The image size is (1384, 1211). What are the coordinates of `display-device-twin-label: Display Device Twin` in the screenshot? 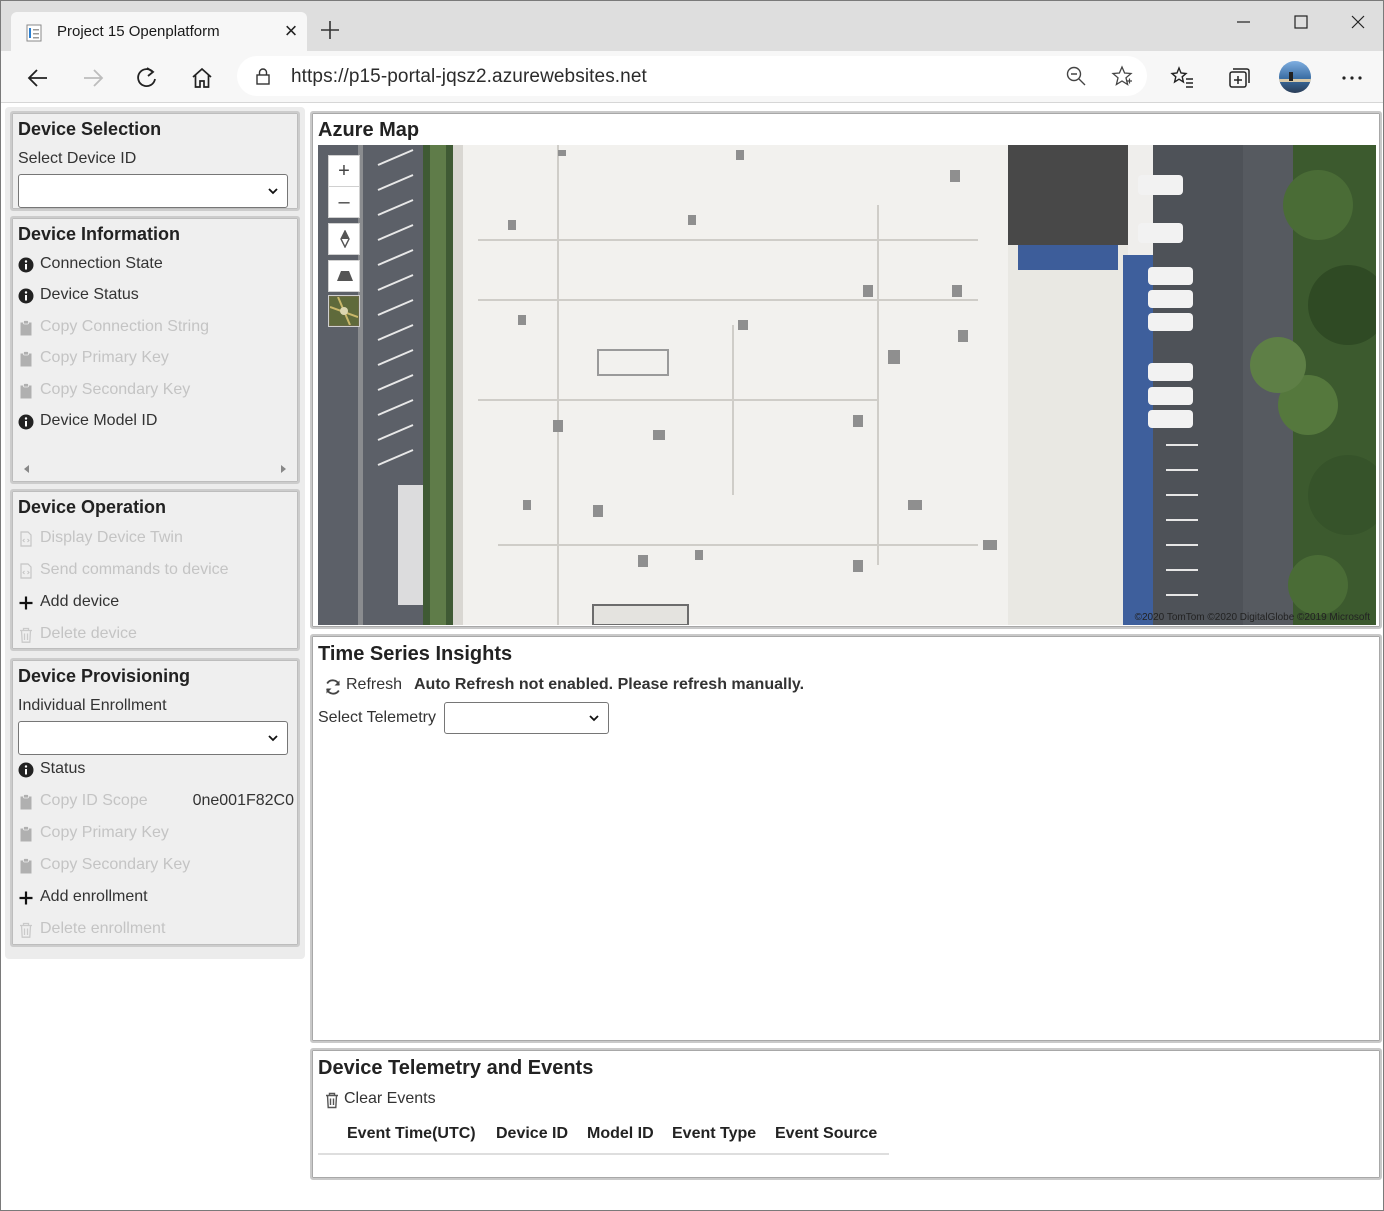 It's located at (111, 537).